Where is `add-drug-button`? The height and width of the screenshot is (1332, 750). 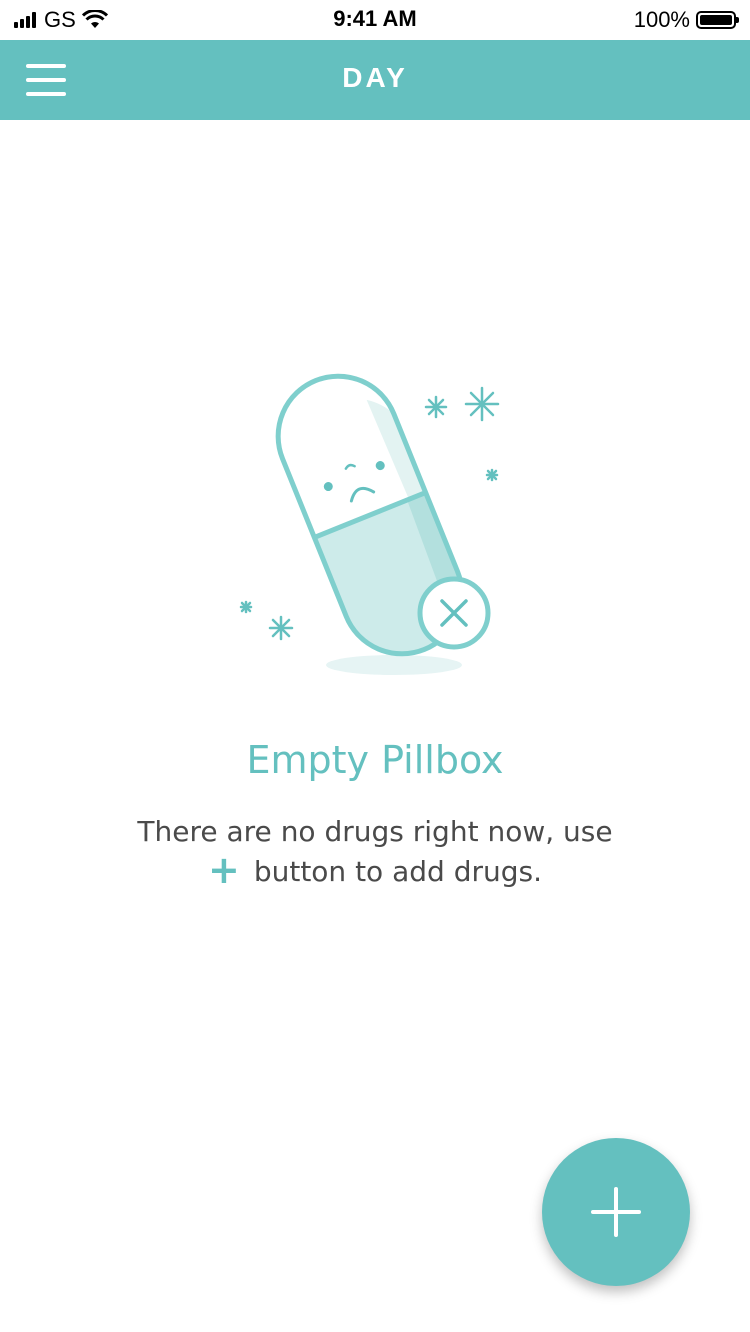 add-drug-button is located at coordinates (616, 1212).